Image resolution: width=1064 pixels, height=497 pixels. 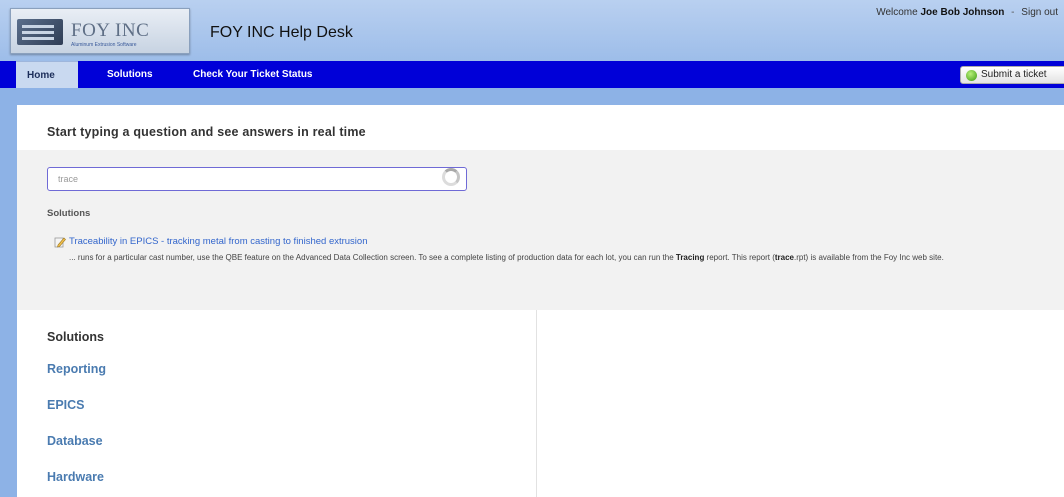 I want to click on solutions-heading: Solutions, so click(x=75, y=337).